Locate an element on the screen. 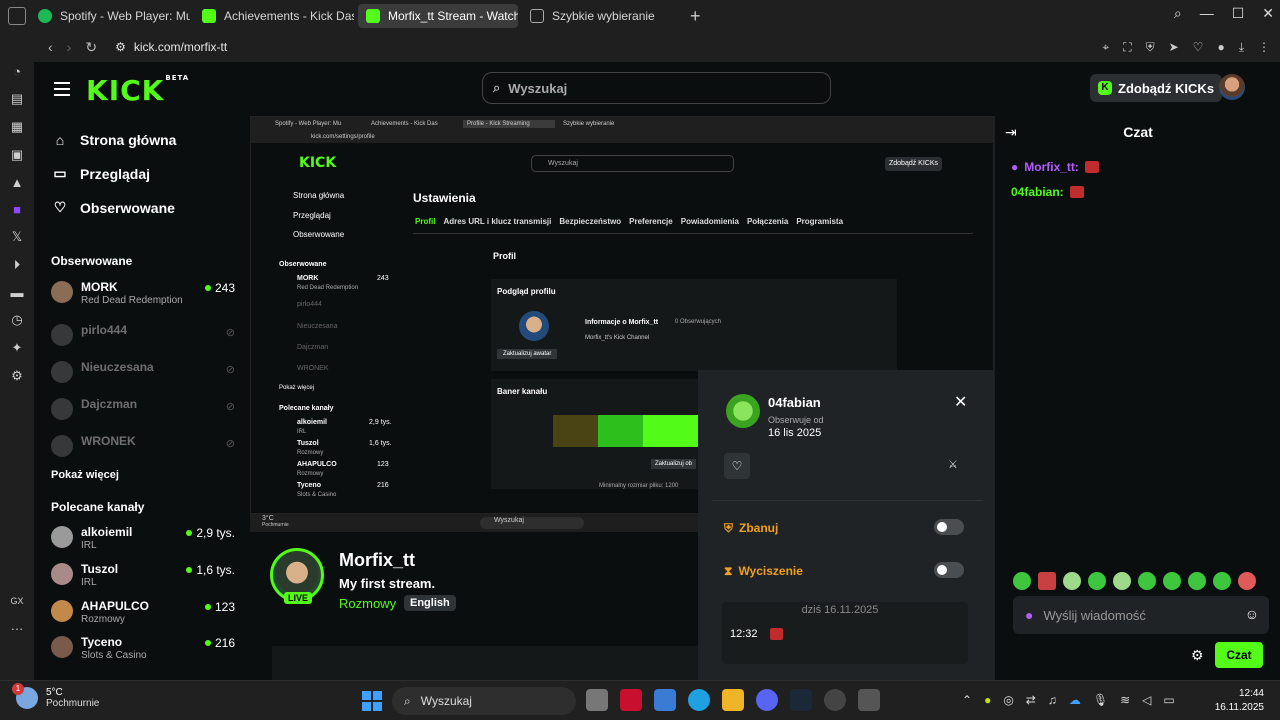 The height and width of the screenshot is (720, 1280). discord-icon is located at coordinates (767, 700).